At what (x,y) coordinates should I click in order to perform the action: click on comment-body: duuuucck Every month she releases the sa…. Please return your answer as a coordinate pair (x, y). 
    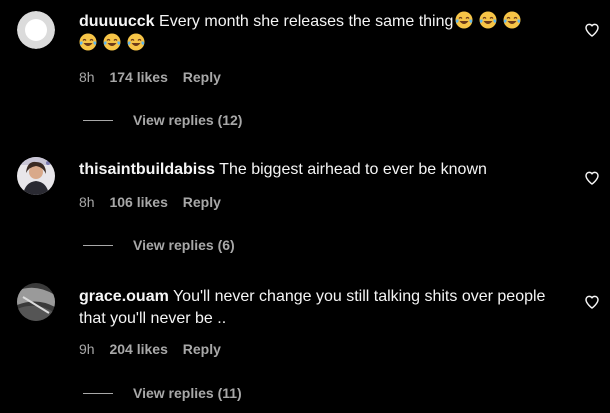
    Looking at the image, I should click on (314, 33).